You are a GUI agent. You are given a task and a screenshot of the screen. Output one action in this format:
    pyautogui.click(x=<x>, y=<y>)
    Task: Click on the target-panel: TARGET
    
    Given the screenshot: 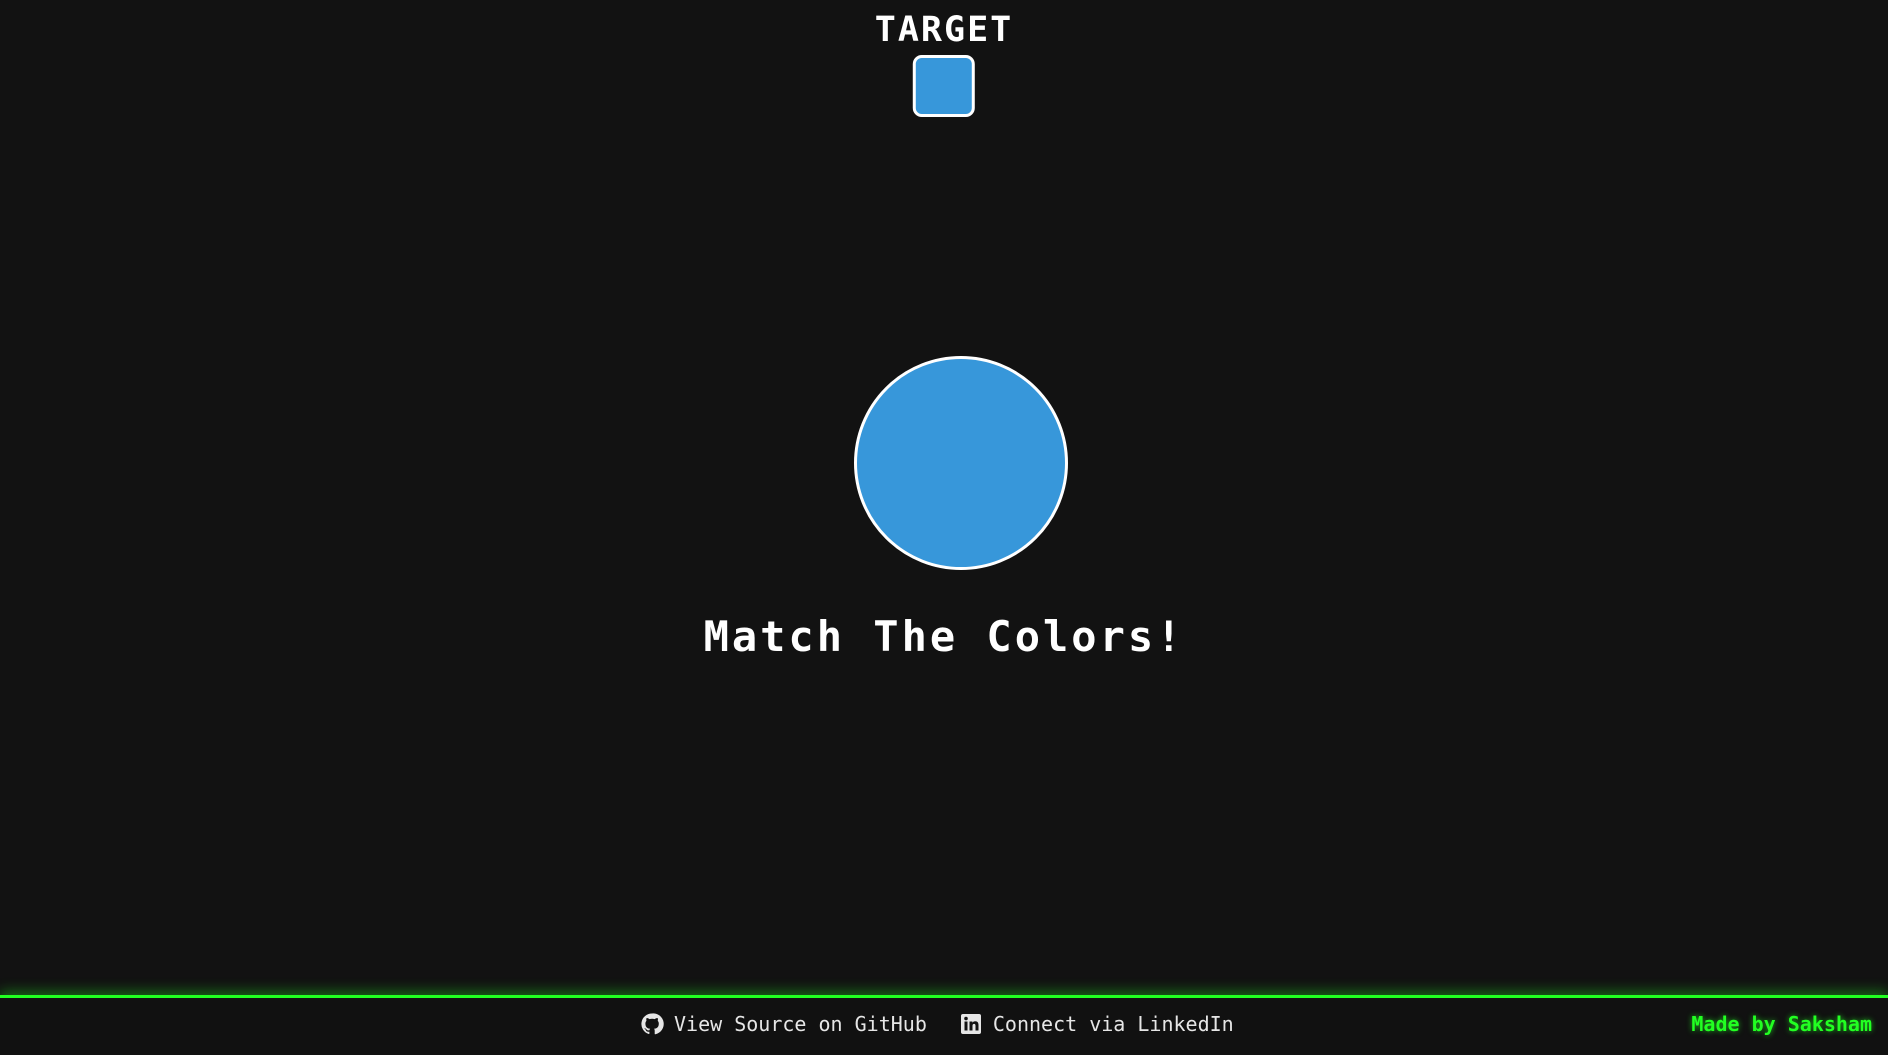 What is the action you would take?
    pyautogui.click(x=944, y=63)
    